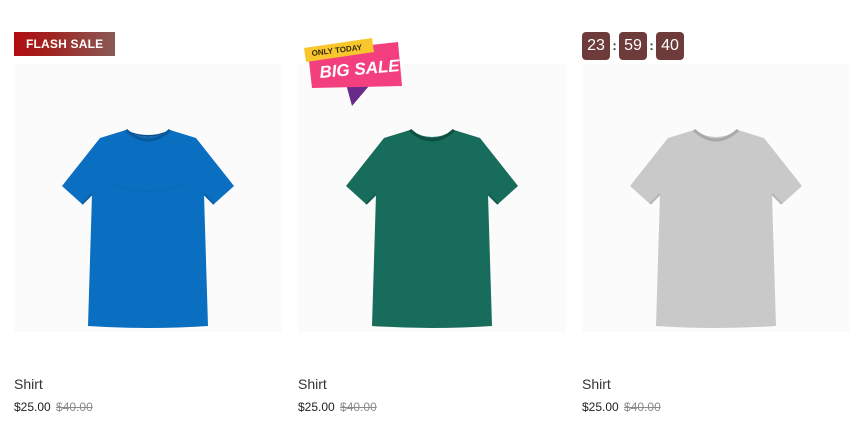 This screenshot has height=441, width=859. What do you see at coordinates (596, 46) in the screenshot?
I see `countdown-hours: 23` at bounding box center [596, 46].